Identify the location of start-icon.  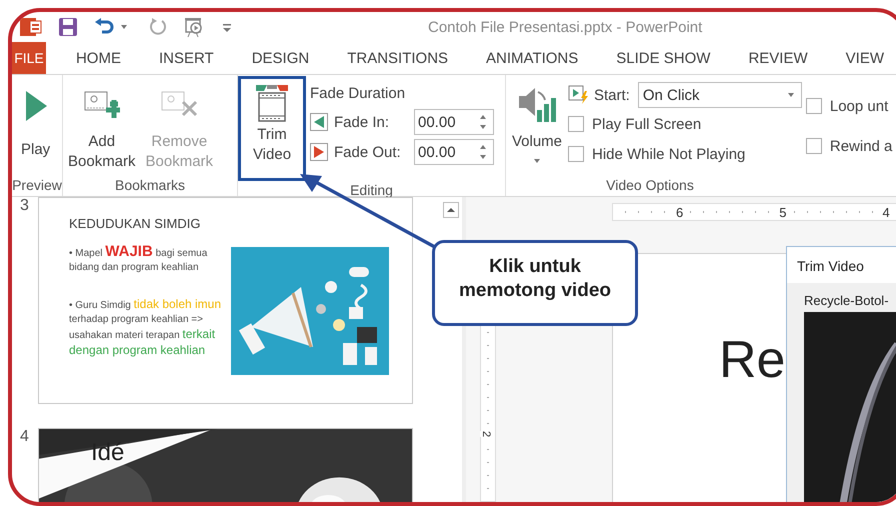
(579, 95).